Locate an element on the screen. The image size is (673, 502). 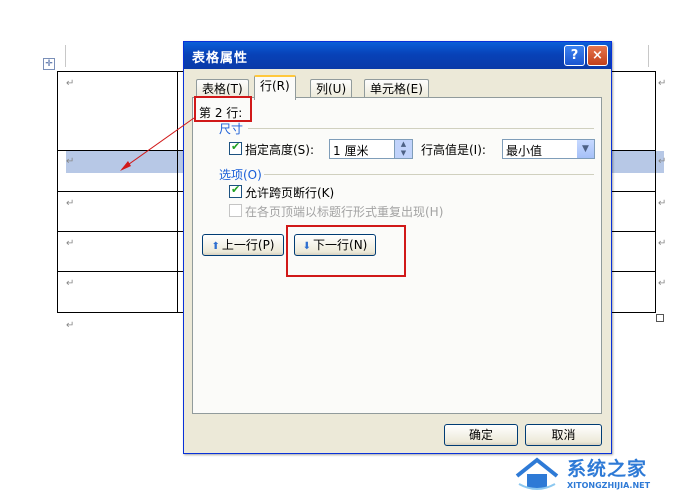
tab-row: 行(R) is located at coordinates (275, 87).